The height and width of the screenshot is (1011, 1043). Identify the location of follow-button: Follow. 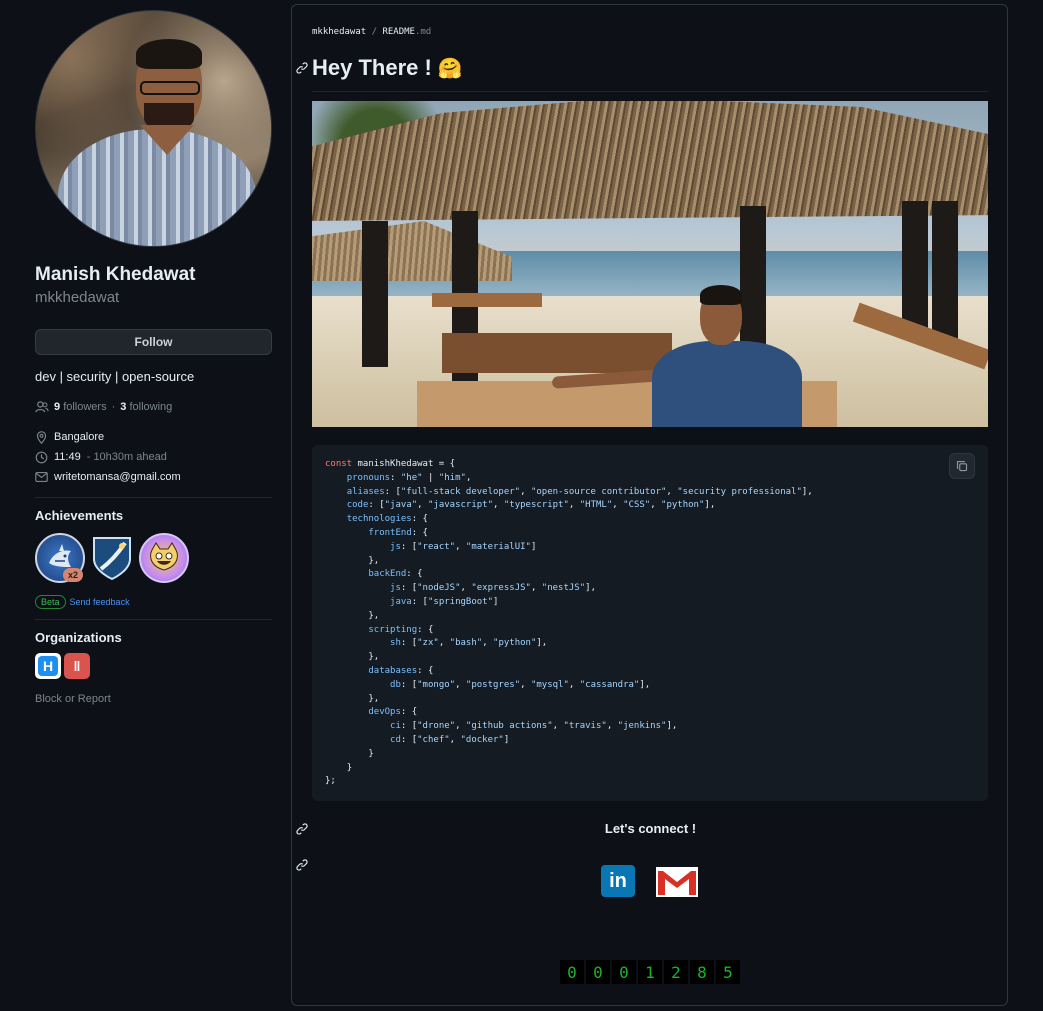
(153, 342).